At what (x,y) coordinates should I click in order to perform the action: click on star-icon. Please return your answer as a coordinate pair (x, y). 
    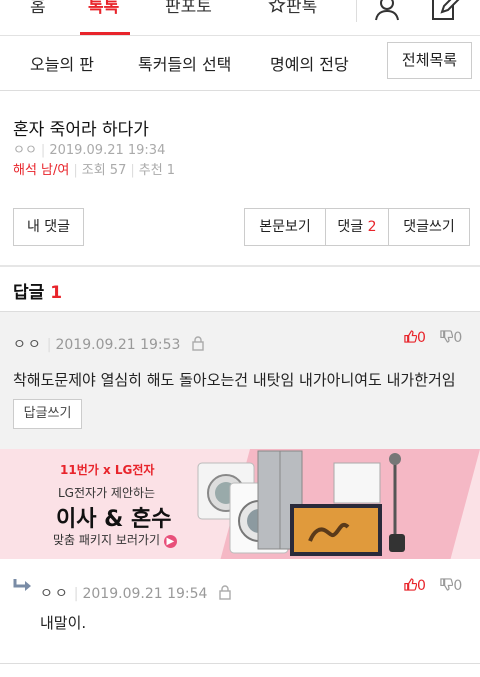
    Looking at the image, I should click on (277, 6).